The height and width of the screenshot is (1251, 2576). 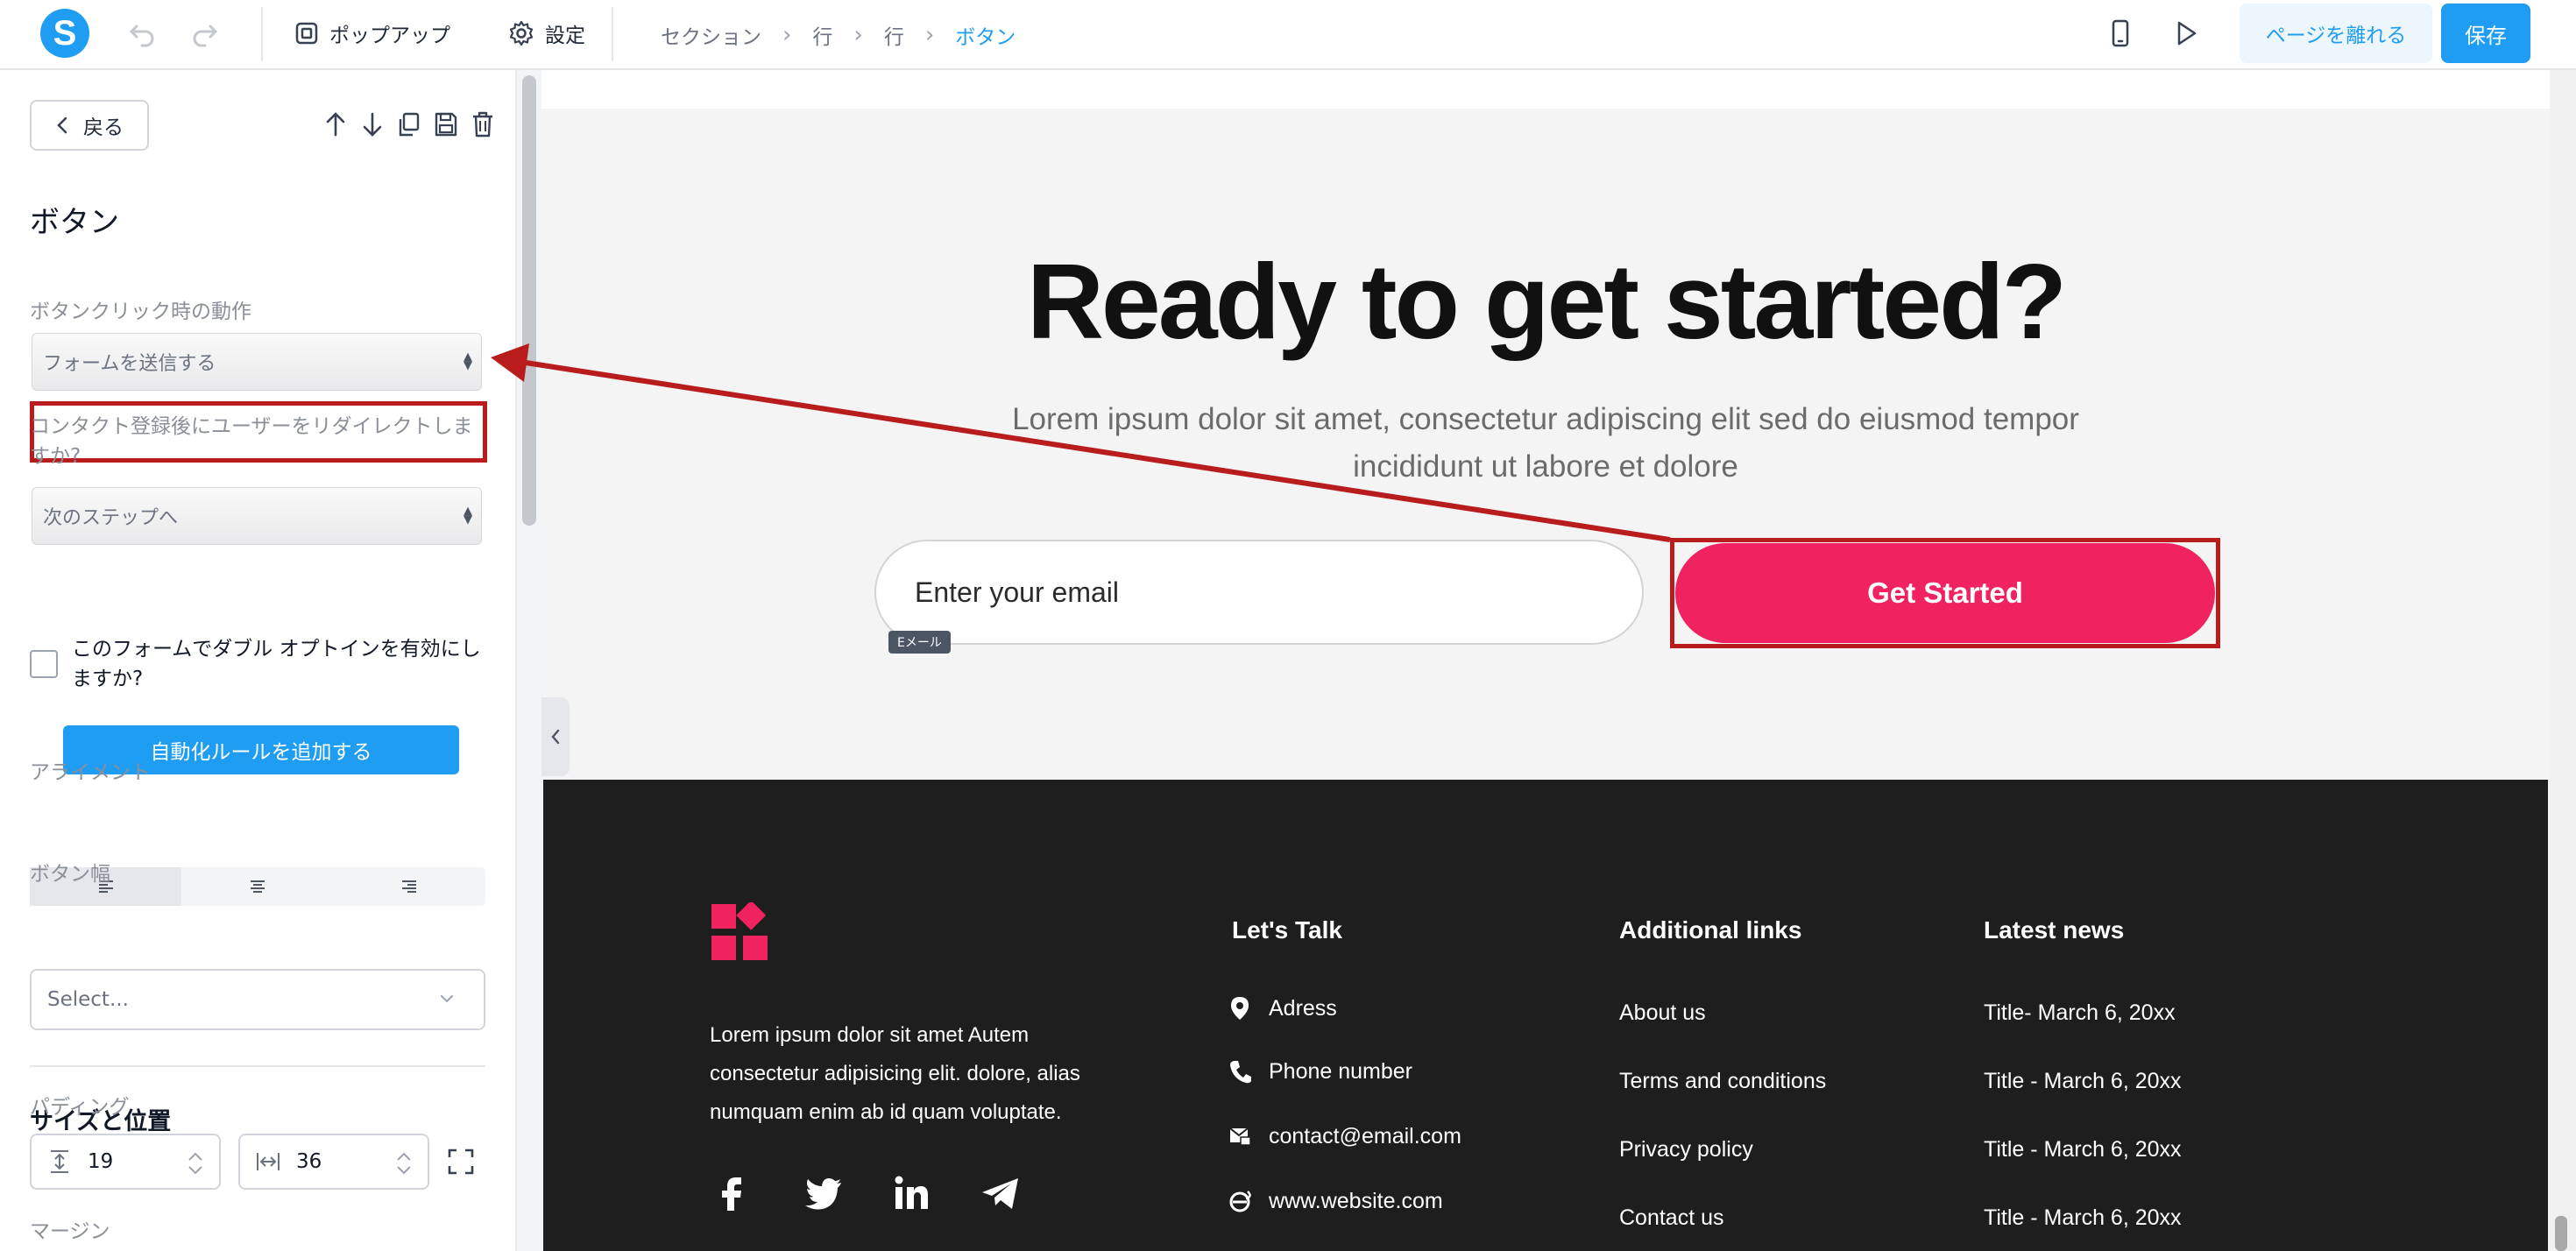 What do you see at coordinates (125, 1162) in the screenshot?
I see `padding-vertical-input: 19` at bounding box center [125, 1162].